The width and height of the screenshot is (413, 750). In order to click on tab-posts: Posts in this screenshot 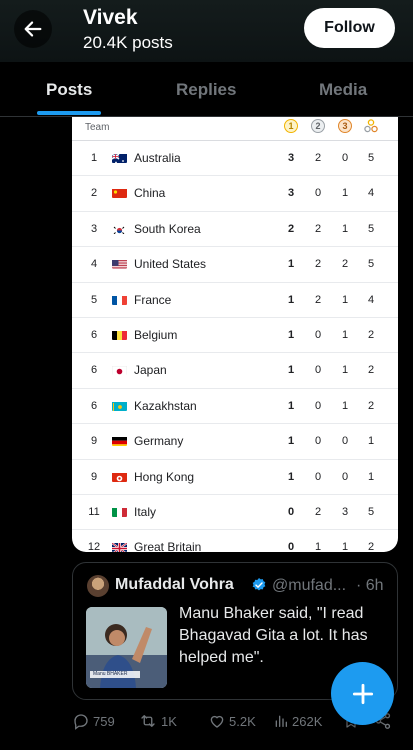, I will do `click(69, 90)`.